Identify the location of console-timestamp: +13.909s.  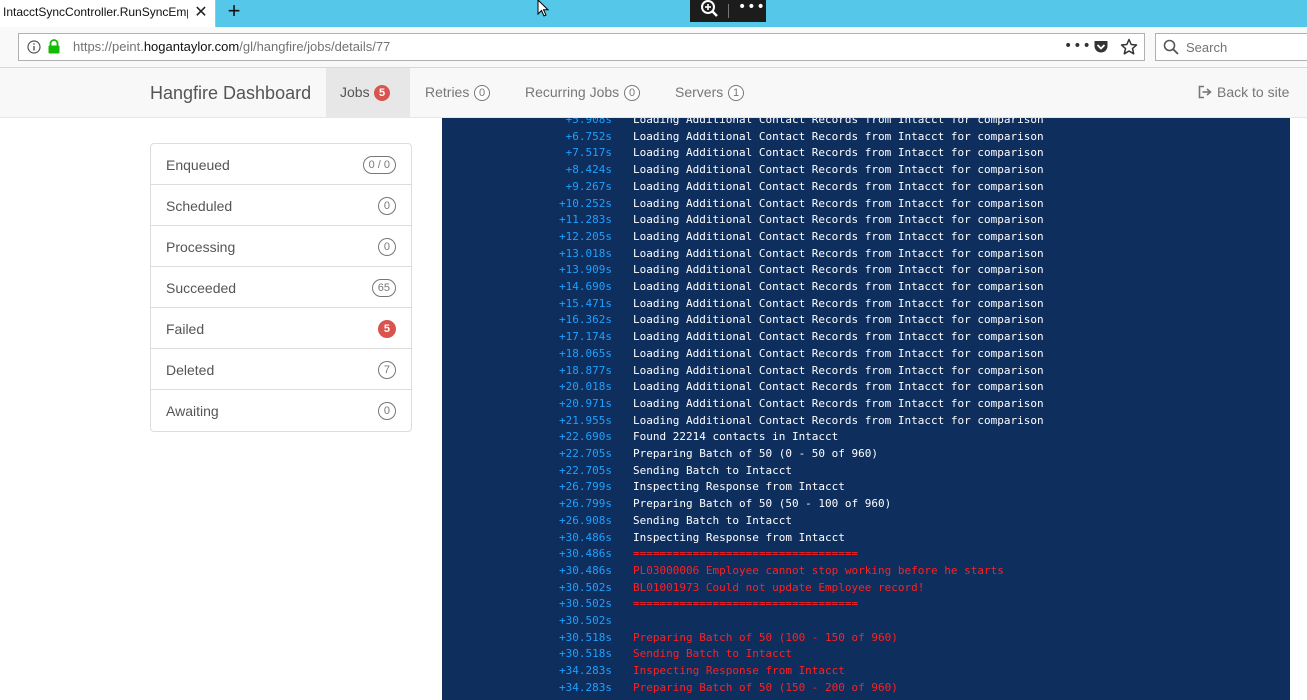
(585, 270).